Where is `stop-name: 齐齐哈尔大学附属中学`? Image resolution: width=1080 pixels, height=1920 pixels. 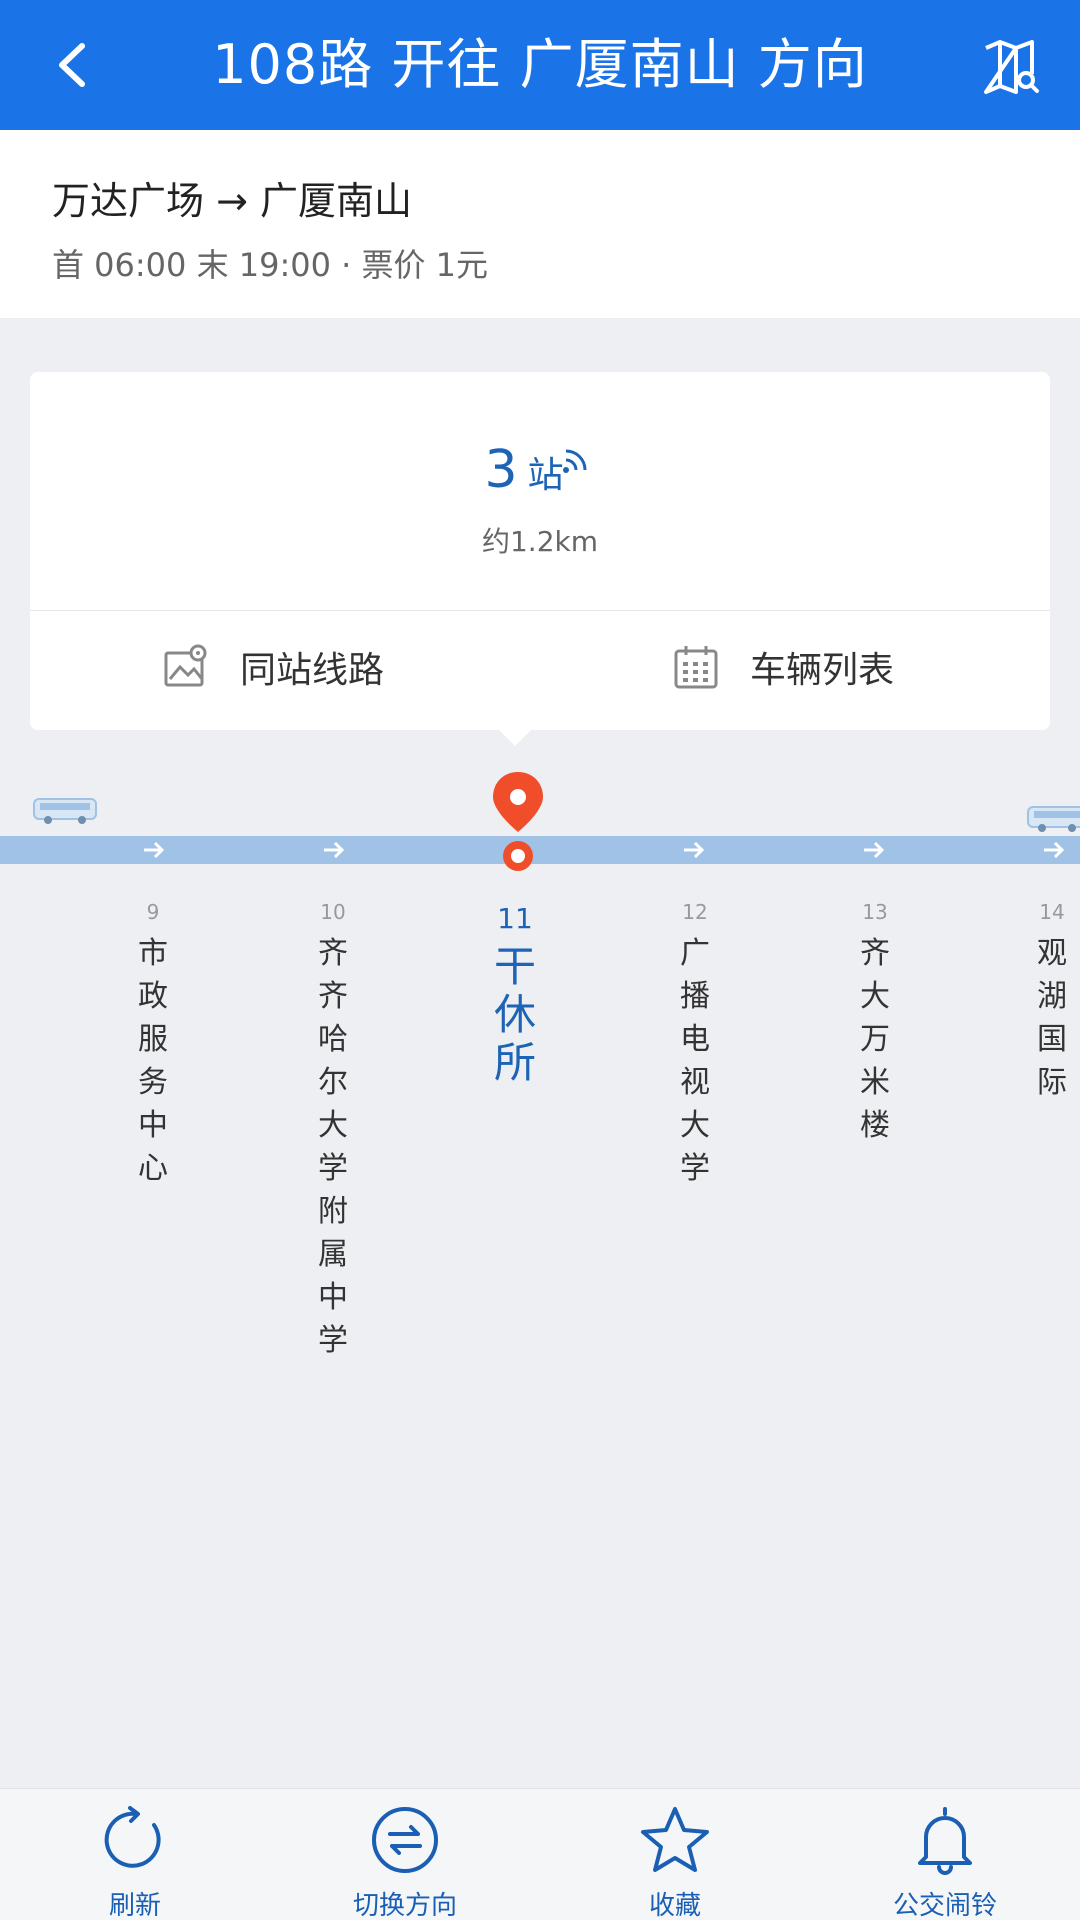 stop-name: 齐齐哈尔大学附属中学 is located at coordinates (333, 1147).